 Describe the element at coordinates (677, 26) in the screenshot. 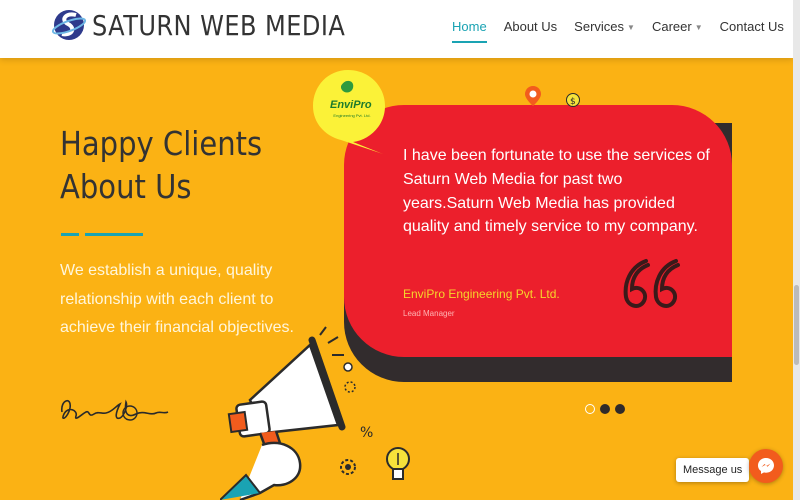

I see `nav-career: Career ▼` at that location.